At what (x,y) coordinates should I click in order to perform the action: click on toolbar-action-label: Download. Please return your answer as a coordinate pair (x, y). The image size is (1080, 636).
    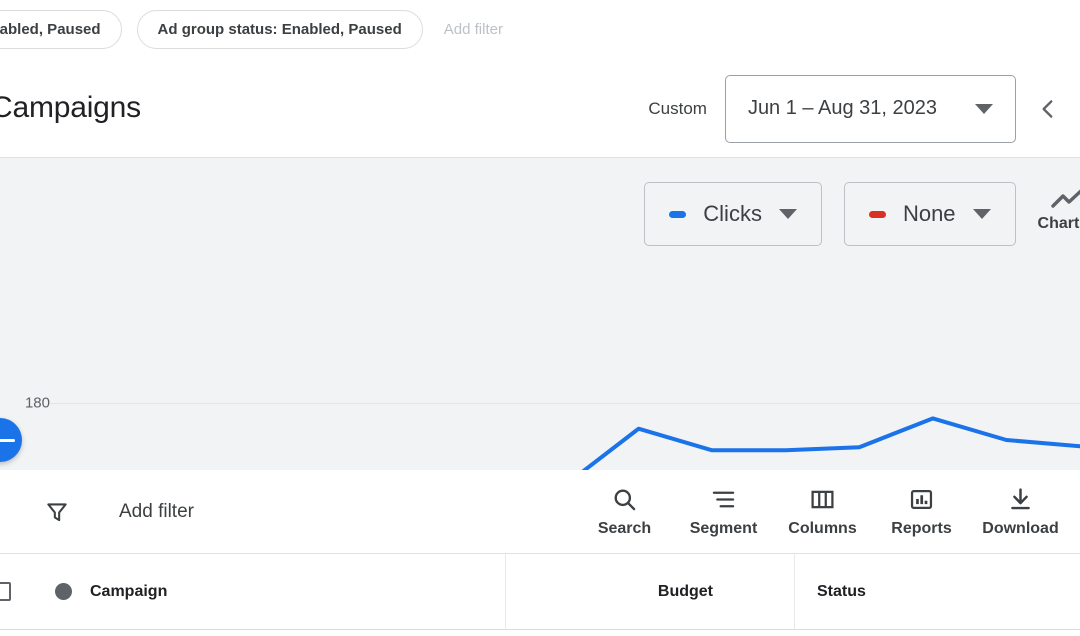
    Looking at the image, I should click on (1020, 528).